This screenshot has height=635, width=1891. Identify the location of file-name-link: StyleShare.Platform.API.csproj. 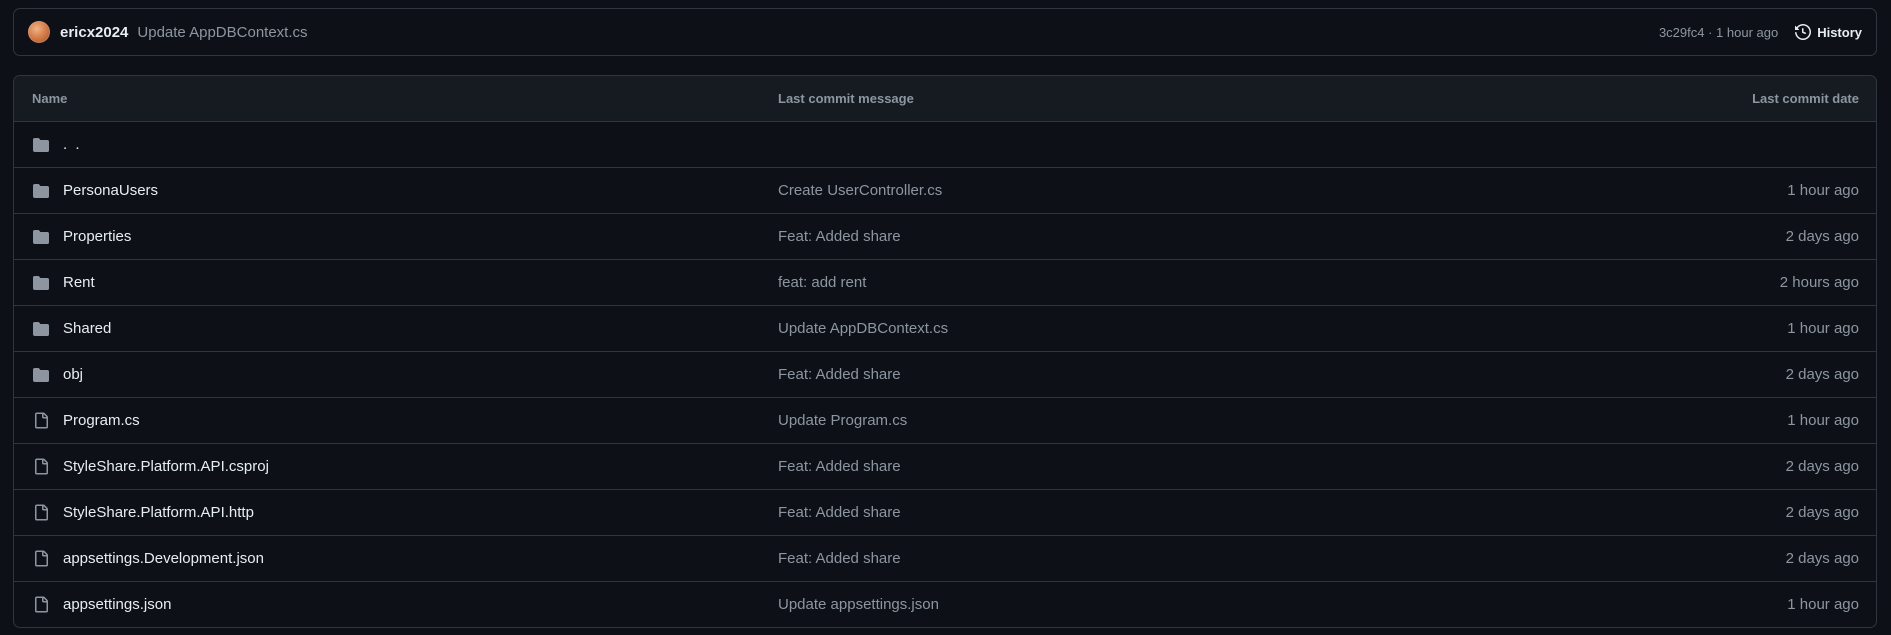
(166, 466).